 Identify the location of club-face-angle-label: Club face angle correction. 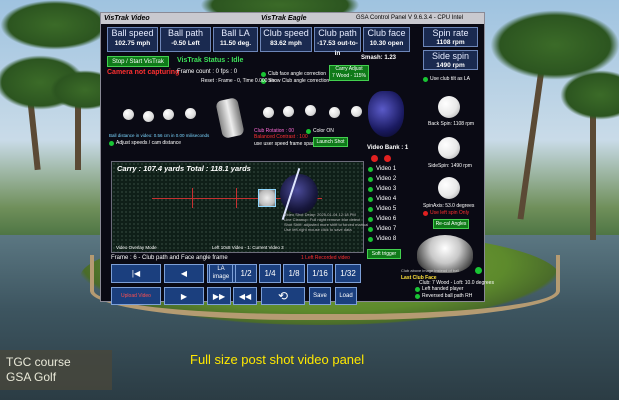
(297, 74).